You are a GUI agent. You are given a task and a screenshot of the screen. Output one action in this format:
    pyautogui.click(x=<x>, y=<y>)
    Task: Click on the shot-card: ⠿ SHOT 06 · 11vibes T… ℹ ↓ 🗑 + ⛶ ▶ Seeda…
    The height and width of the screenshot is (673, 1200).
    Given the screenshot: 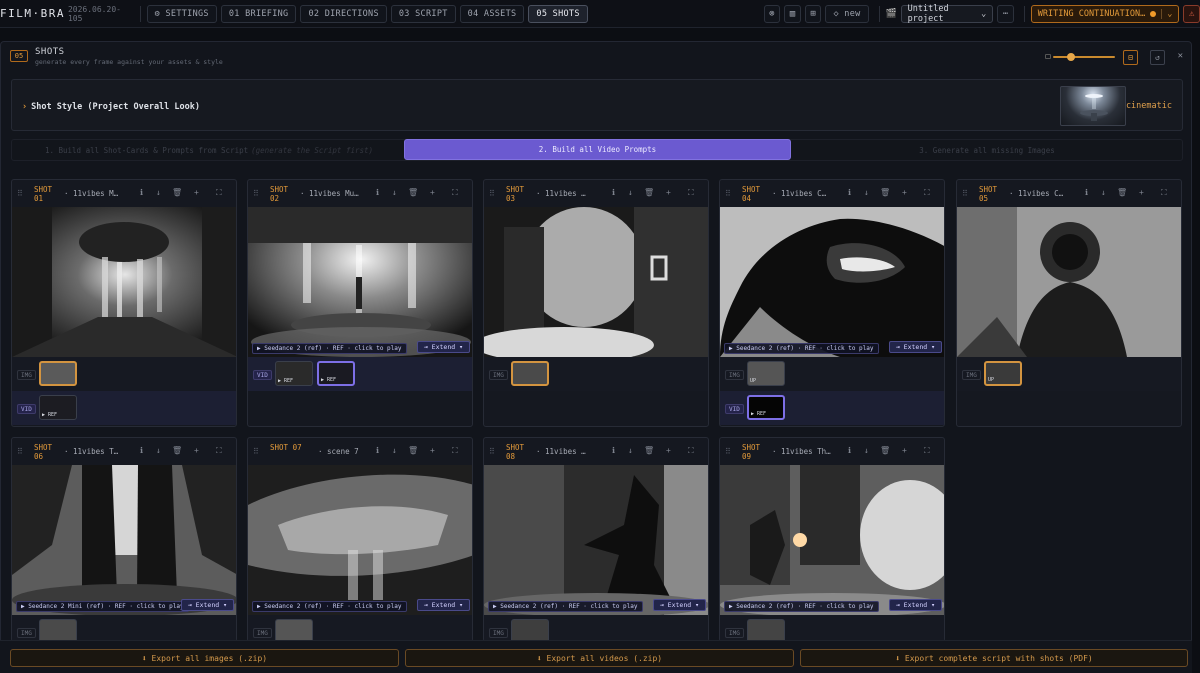 What is the action you would take?
    pyautogui.click(x=124, y=539)
    